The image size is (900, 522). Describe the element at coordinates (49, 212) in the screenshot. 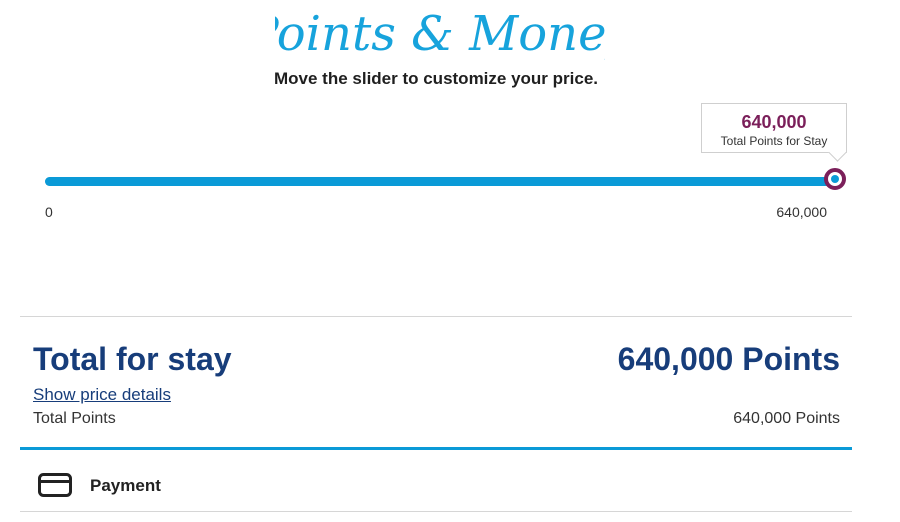

I see `slider-min-label: 0` at that location.